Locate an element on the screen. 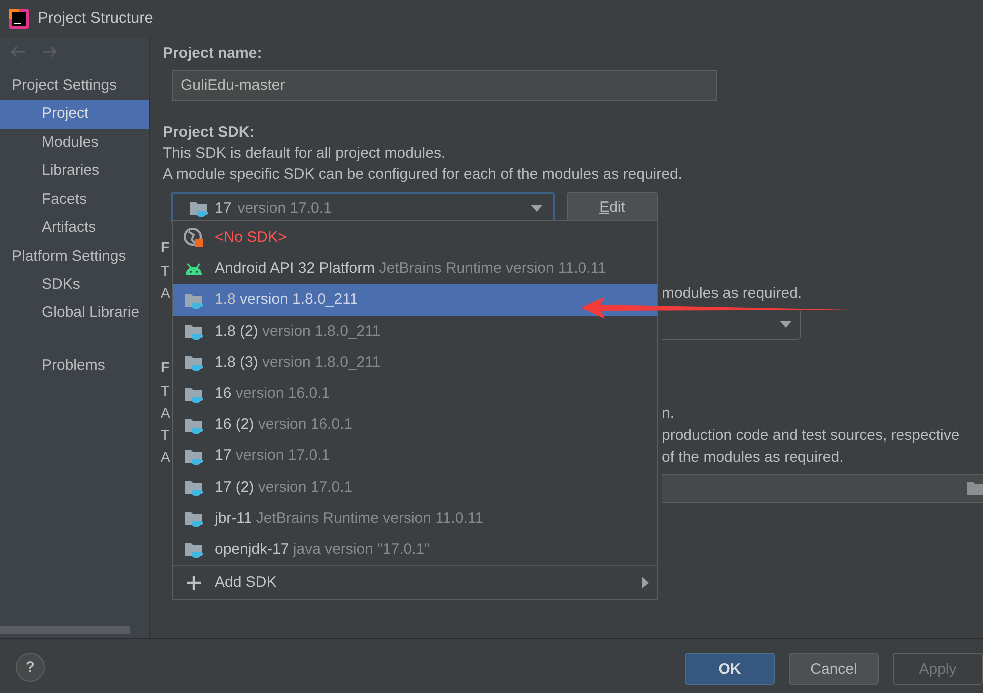 Image resolution: width=983 pixels, height=693 pixels. menu-item: Android API 32 Platform JetBrains Runtime version 11.0.11 is located at coordinates (415, 268).